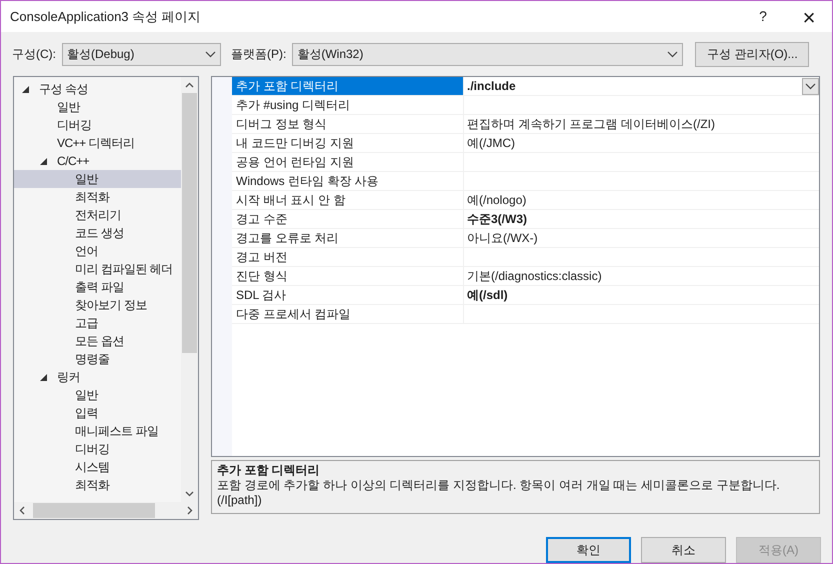 The image size is (833, 564). Describe the element at coordinates (190, 510) in the screenshot. I see `scroll-right-icon` at that location.